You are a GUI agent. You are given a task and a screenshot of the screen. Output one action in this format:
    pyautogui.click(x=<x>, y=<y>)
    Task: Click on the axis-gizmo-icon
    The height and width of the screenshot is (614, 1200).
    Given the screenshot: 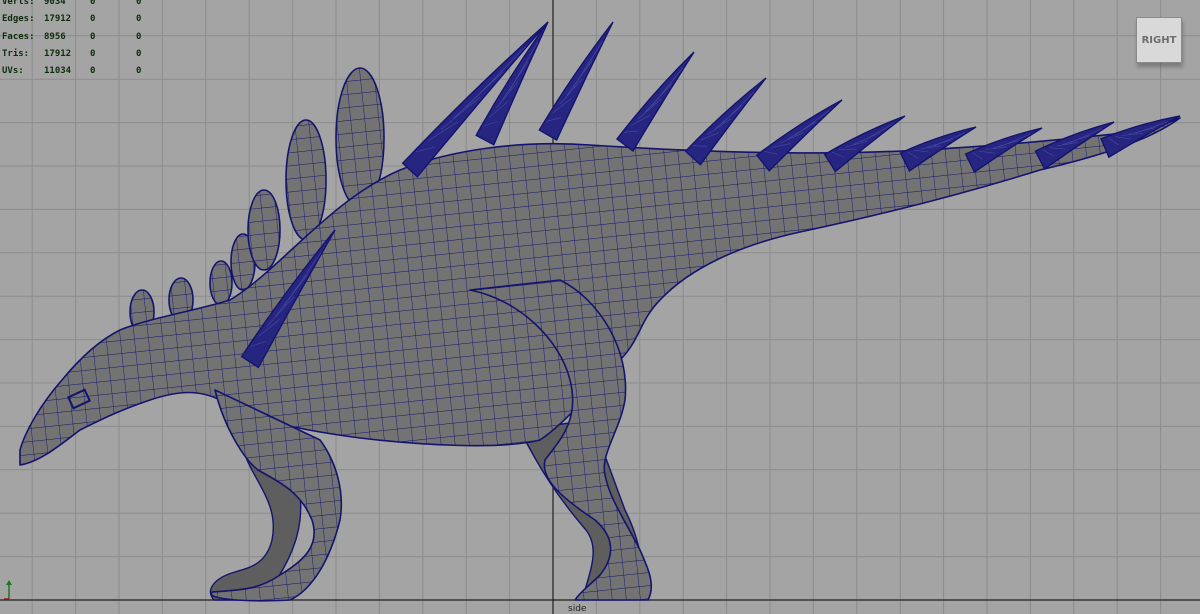 What is the action you would take?
    pyautogui.click(x=8, y=590)
    